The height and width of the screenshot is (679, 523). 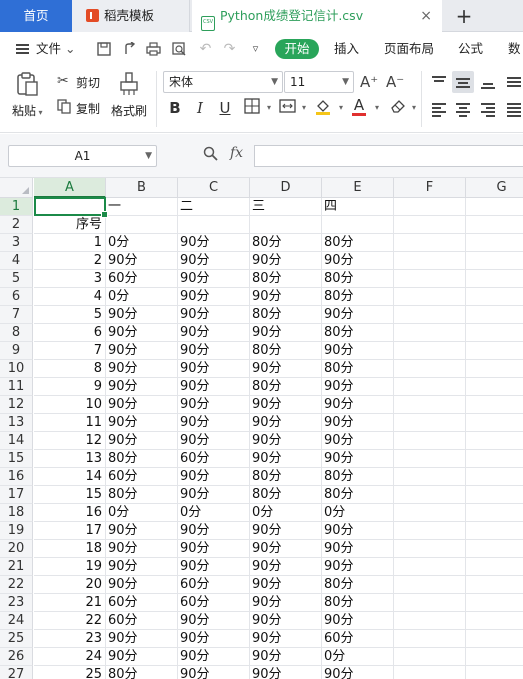 I want to click on cell-b16: 60分, so click(x=142, y=477).